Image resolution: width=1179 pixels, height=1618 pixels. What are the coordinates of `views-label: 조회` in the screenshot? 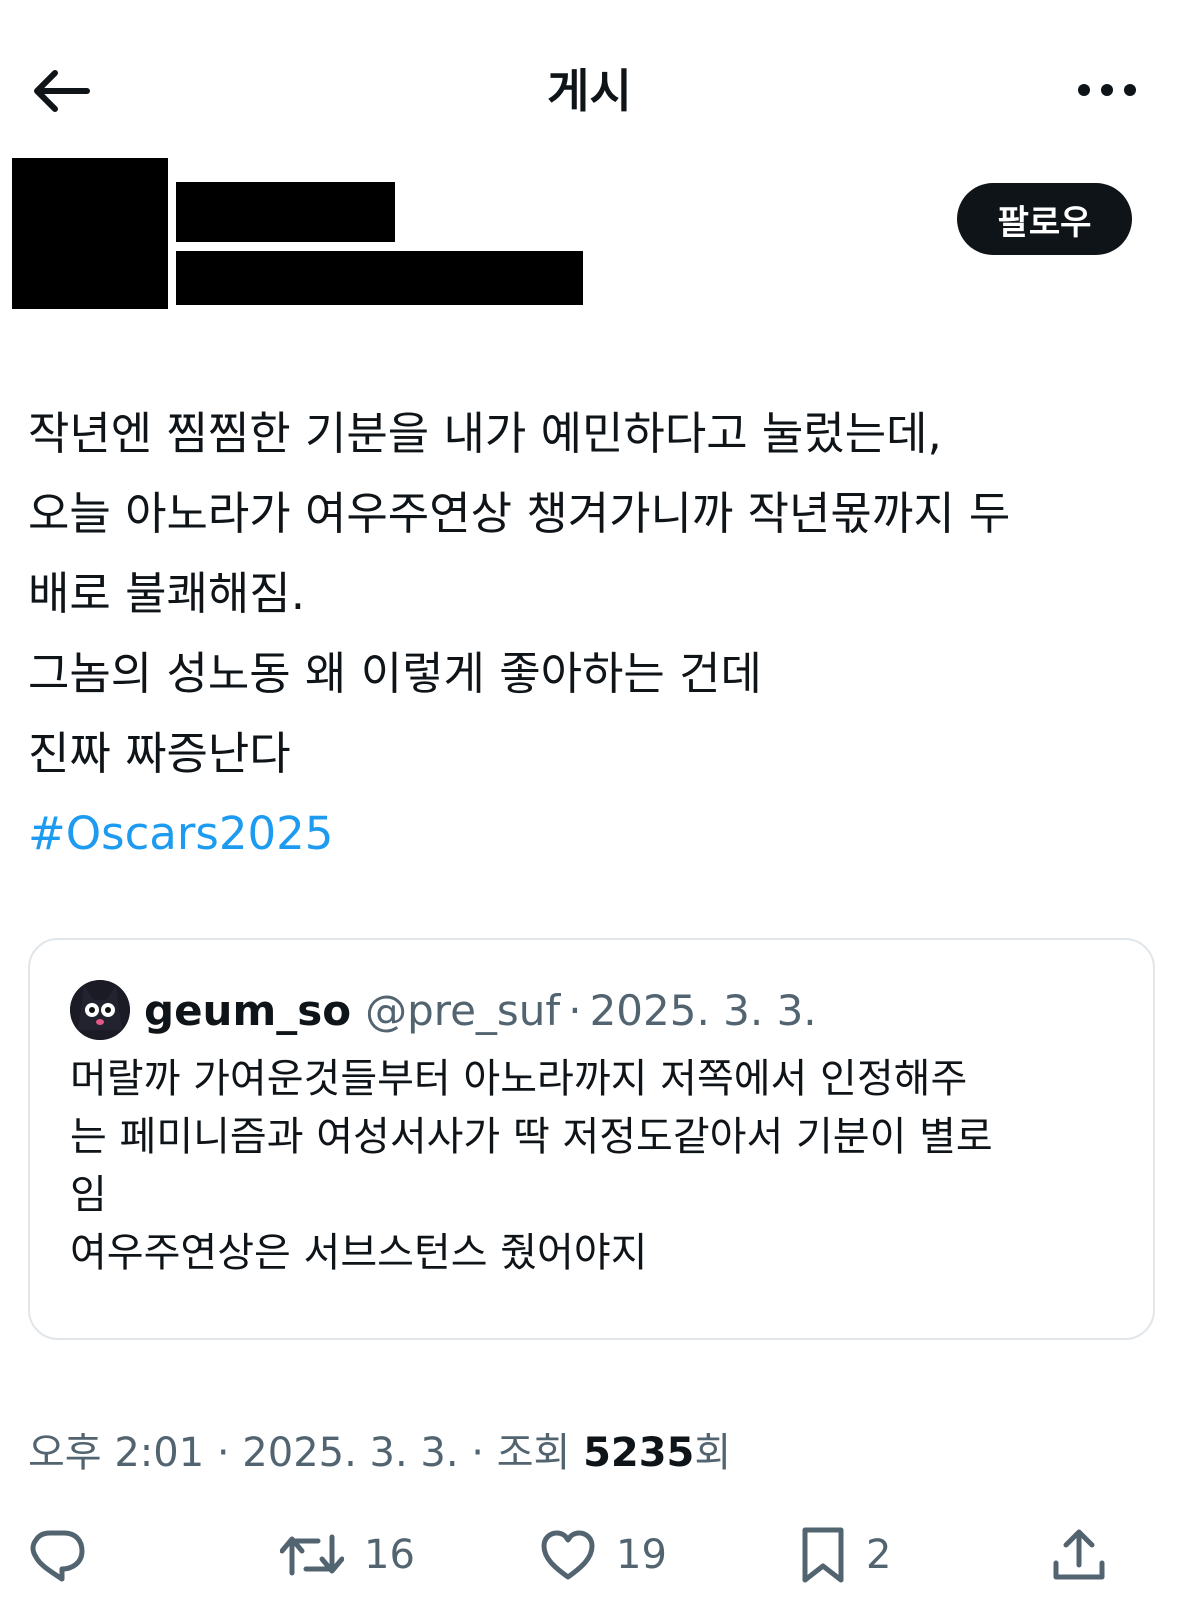 It's located at (540, 1453).